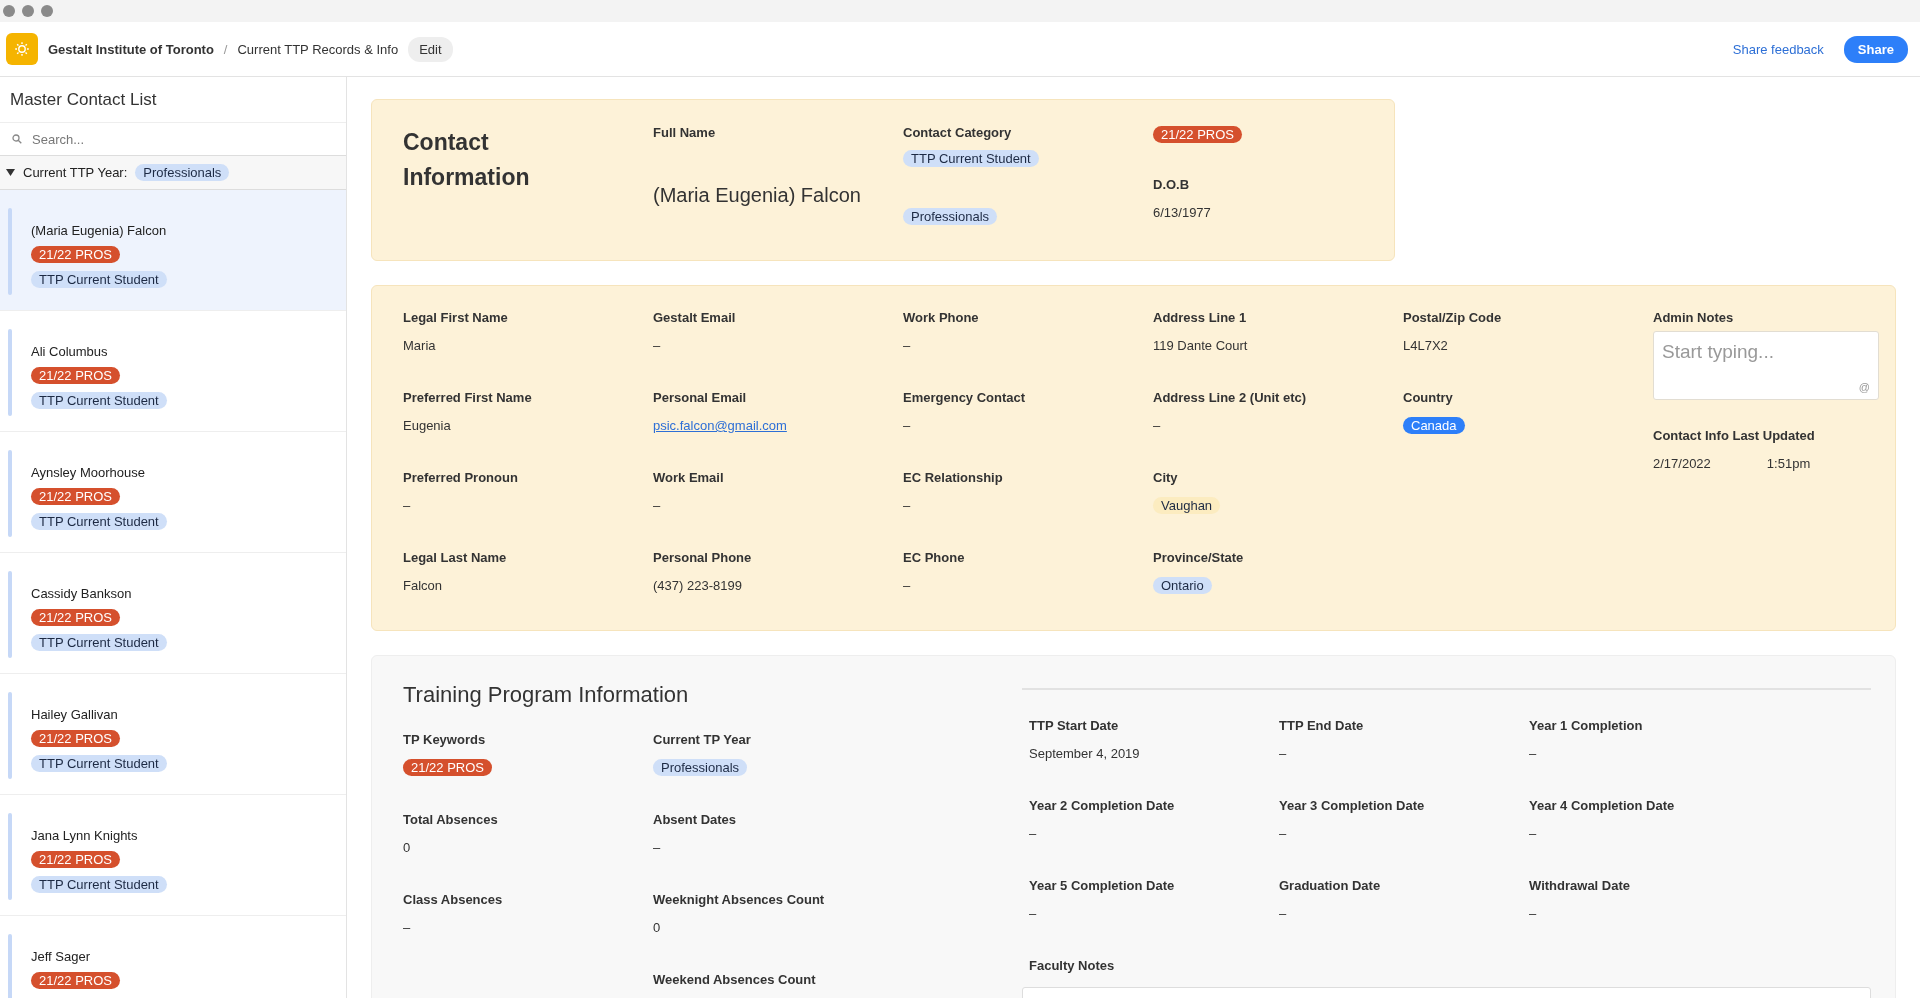  What do you see at coordinates (720, 425) in the screenshot?
I see `email-link: psic.falcon@gmail.com` at bounding box center [720, 425].